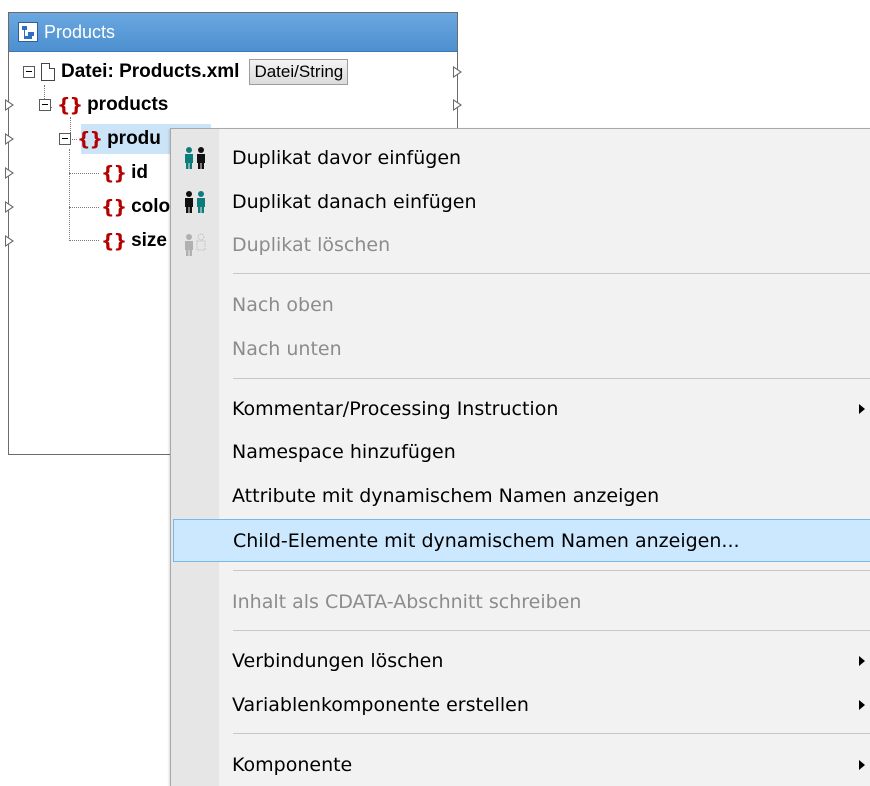  I want to click on menu-item-duplicate-delete: Duplikat löschen, so click(520, 245).